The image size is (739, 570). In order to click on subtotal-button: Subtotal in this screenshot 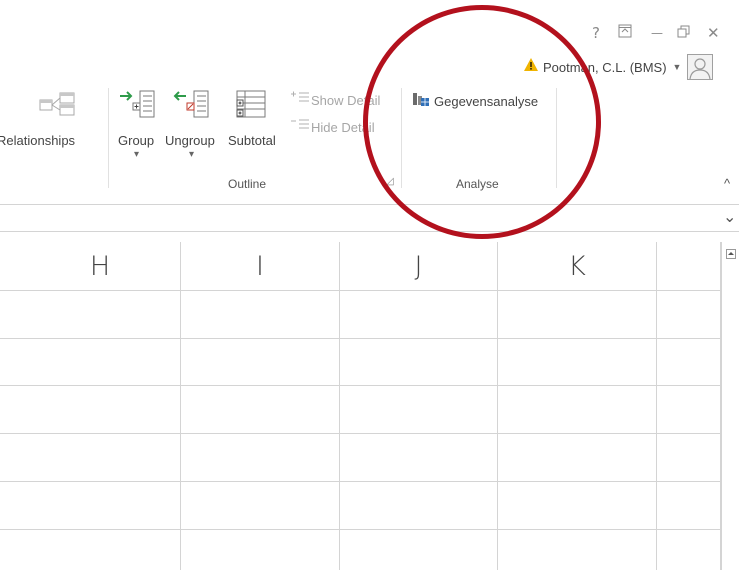, I will do `click(252, 140)`.